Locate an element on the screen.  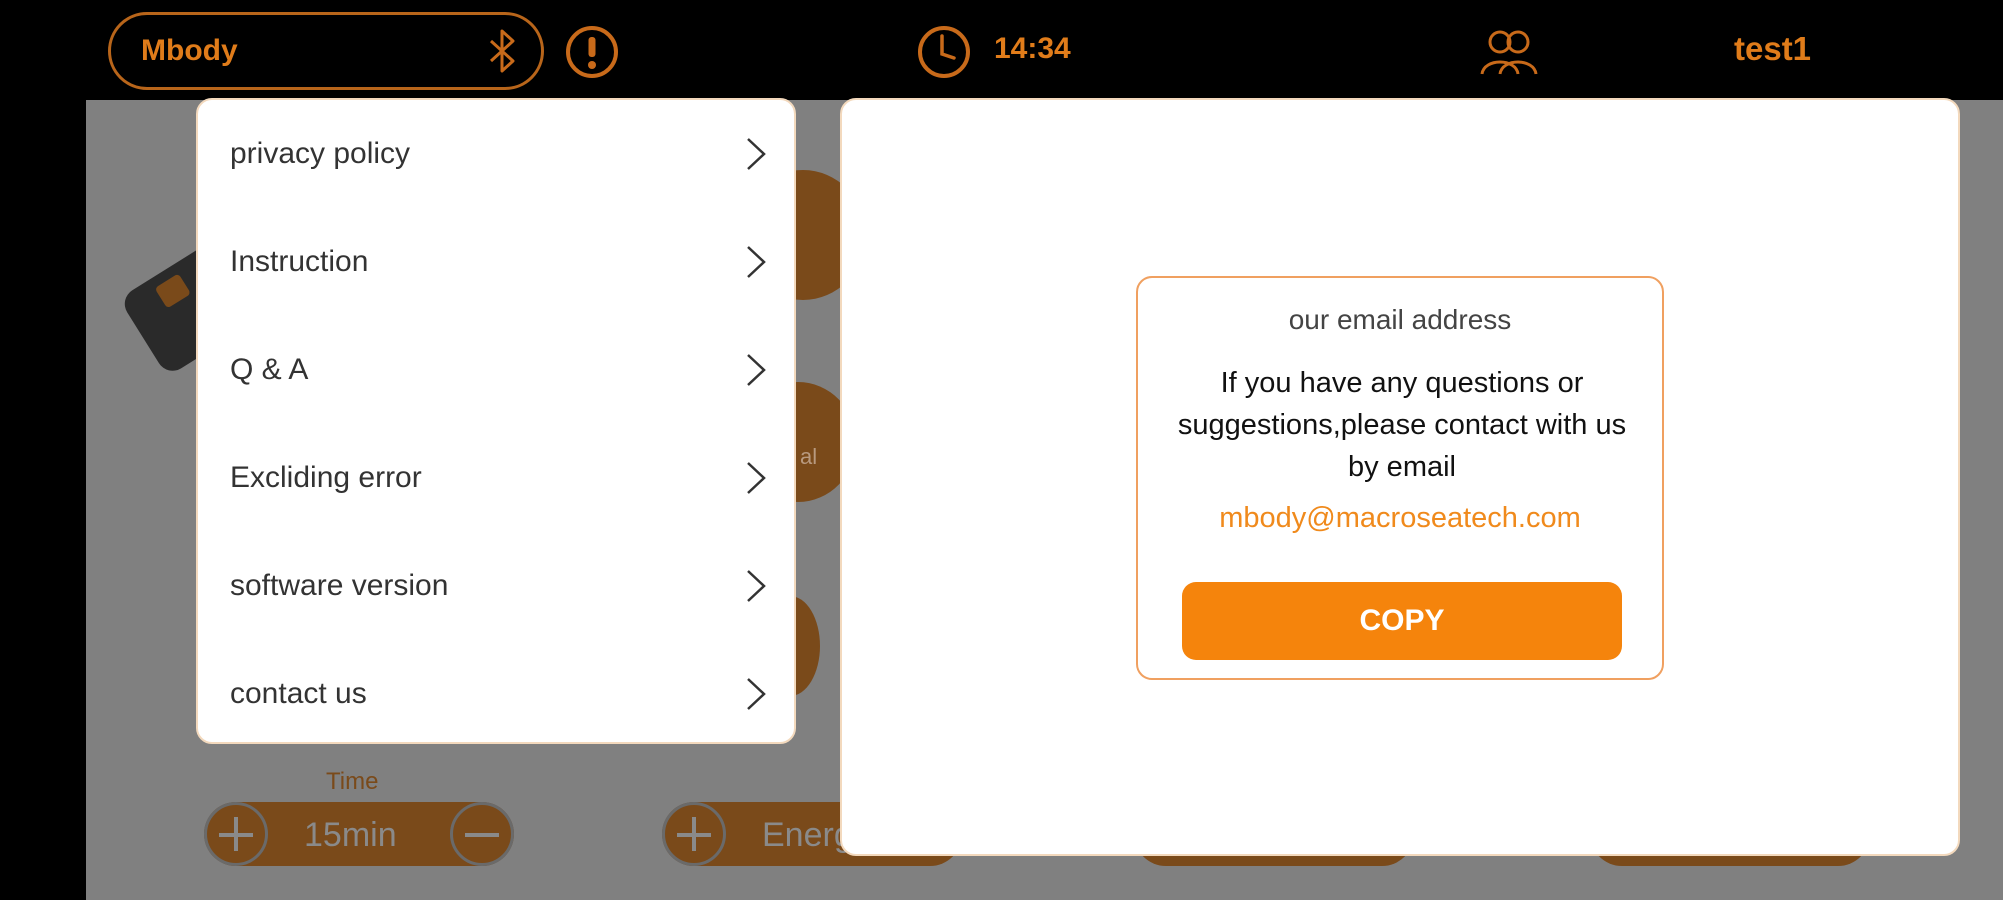
current-time: 14:34 is located at coordinates (1032, 48).